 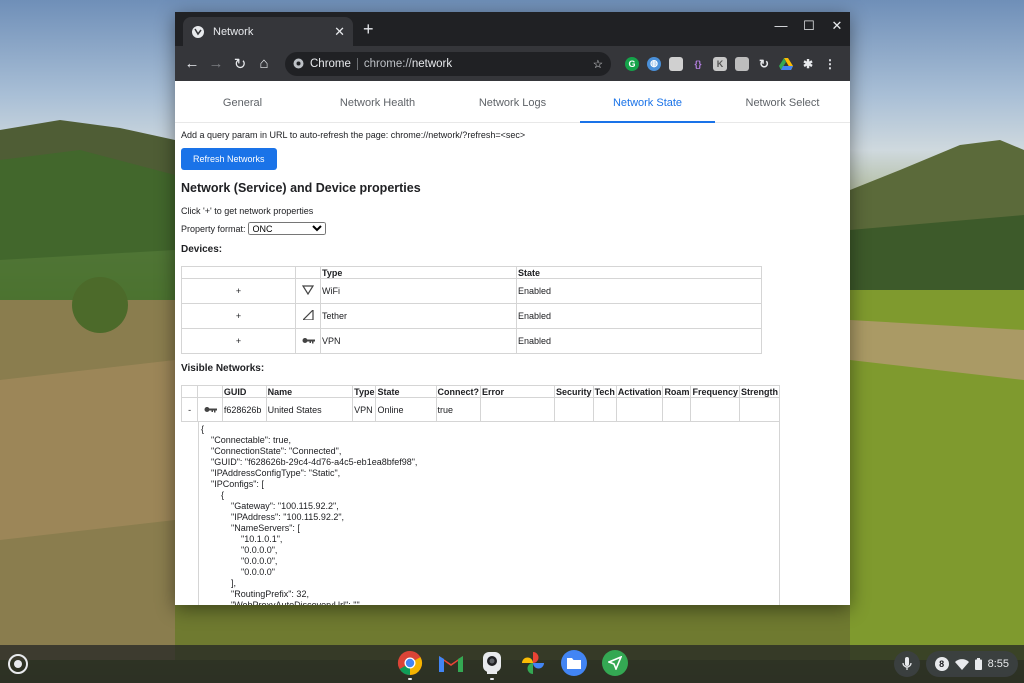 I want to click on camera-app, so click(x=492, y=665).